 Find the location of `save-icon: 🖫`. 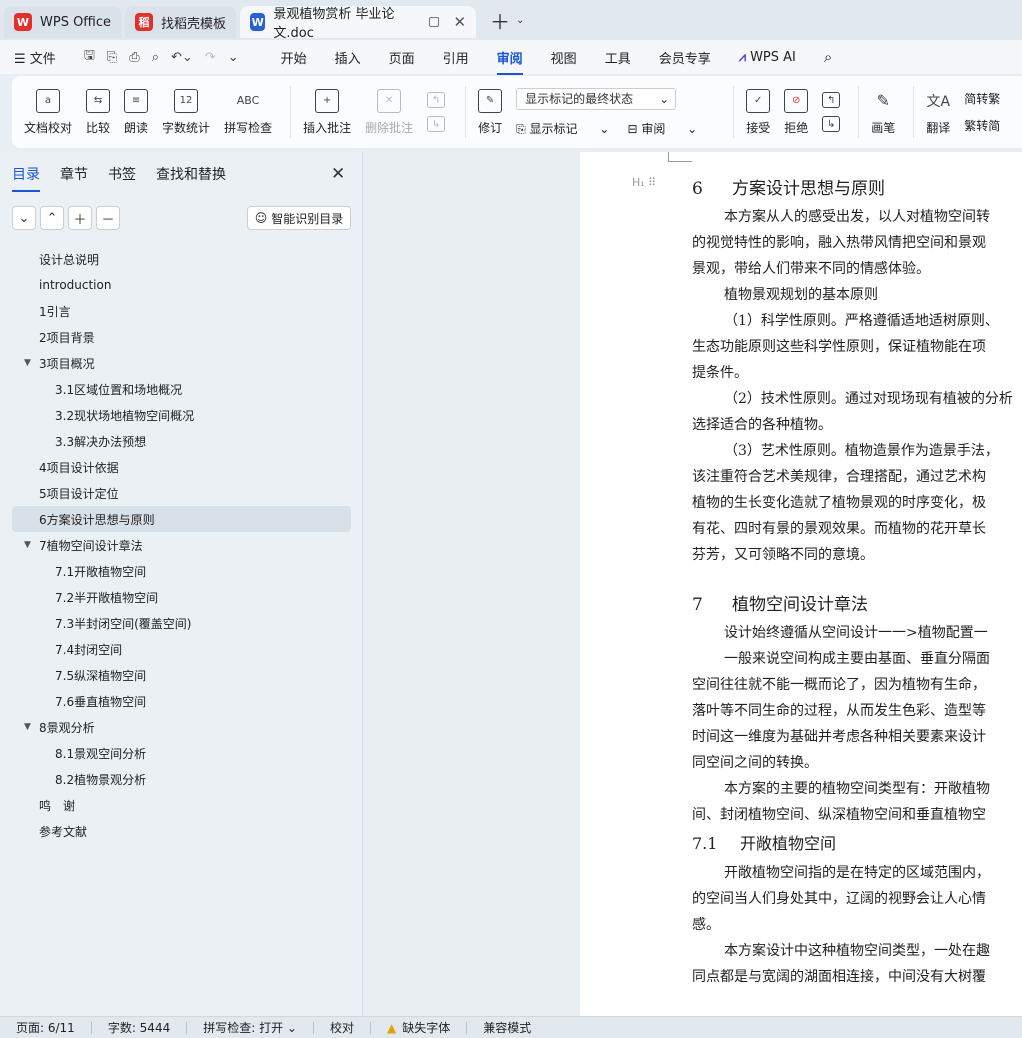

save-icon: 🖫 is located at coordinates (89, 57).